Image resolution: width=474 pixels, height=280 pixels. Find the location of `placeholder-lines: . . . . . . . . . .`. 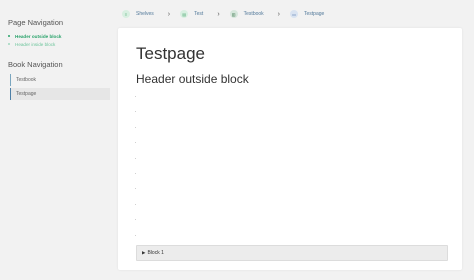

placeholder-lines: . . . . . . . . . . is located at coordinates (135, 169).